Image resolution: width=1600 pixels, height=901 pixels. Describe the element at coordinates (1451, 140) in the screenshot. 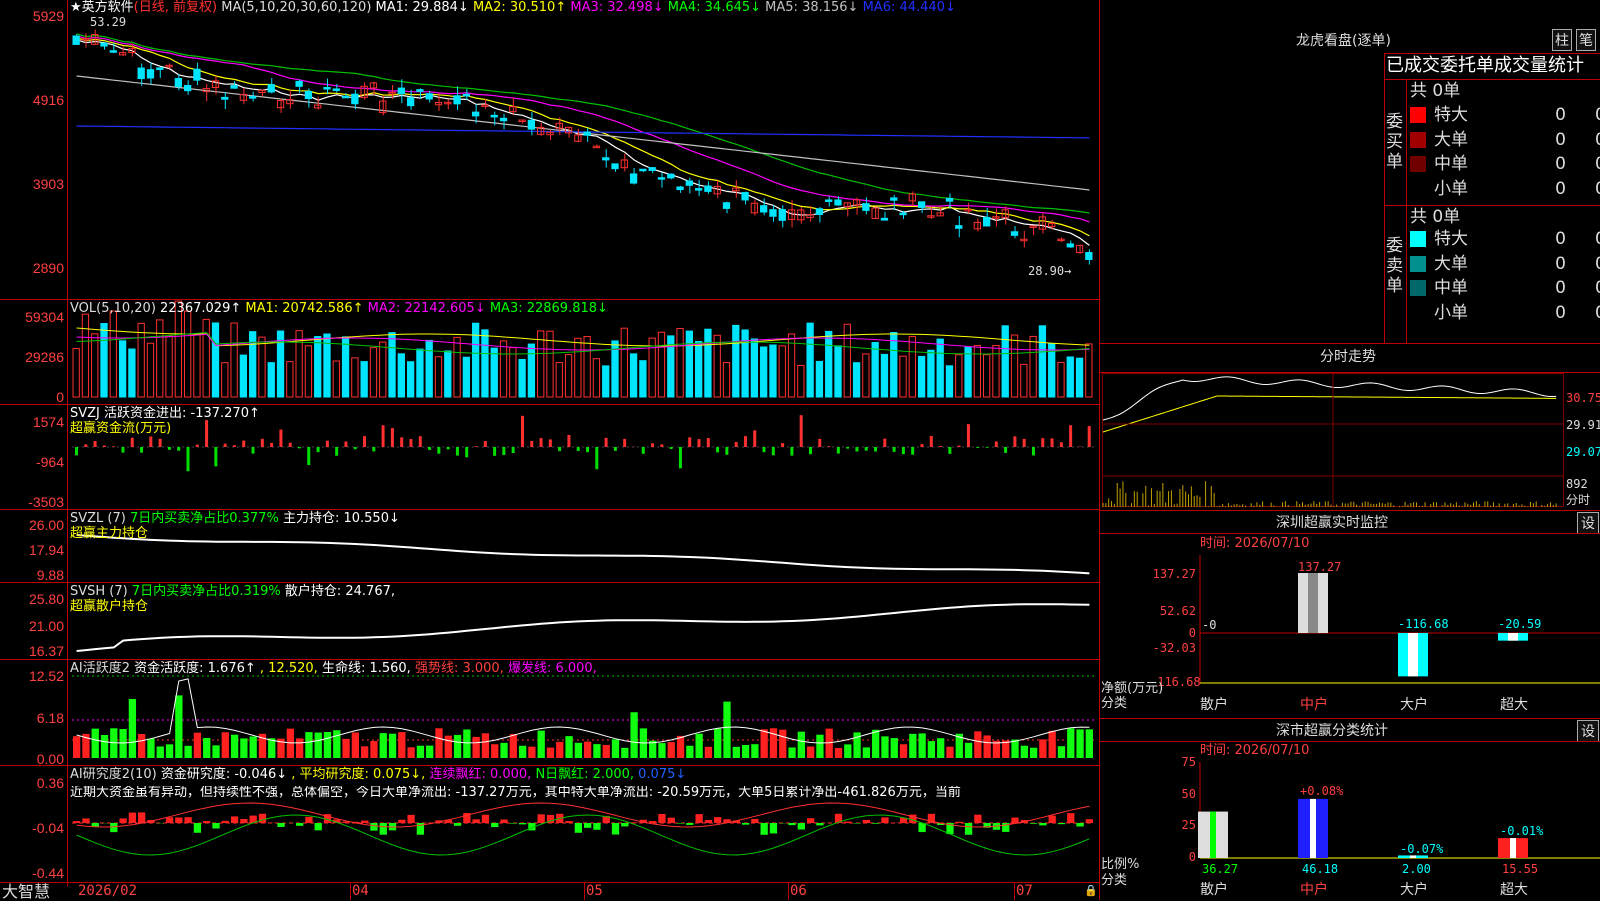

I see `order-type: 大单` at that location.